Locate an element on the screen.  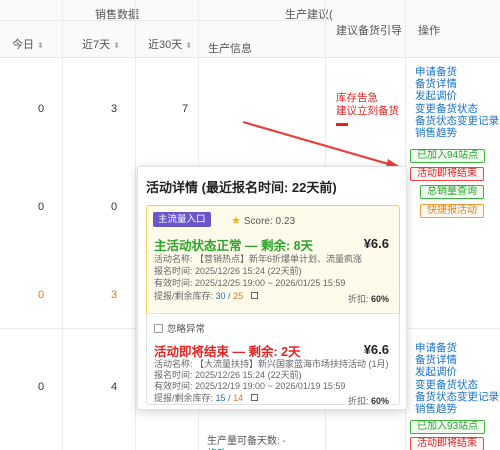
ignore-exception-checkbox: 忽略异常 is located at coordinates (179, 328).